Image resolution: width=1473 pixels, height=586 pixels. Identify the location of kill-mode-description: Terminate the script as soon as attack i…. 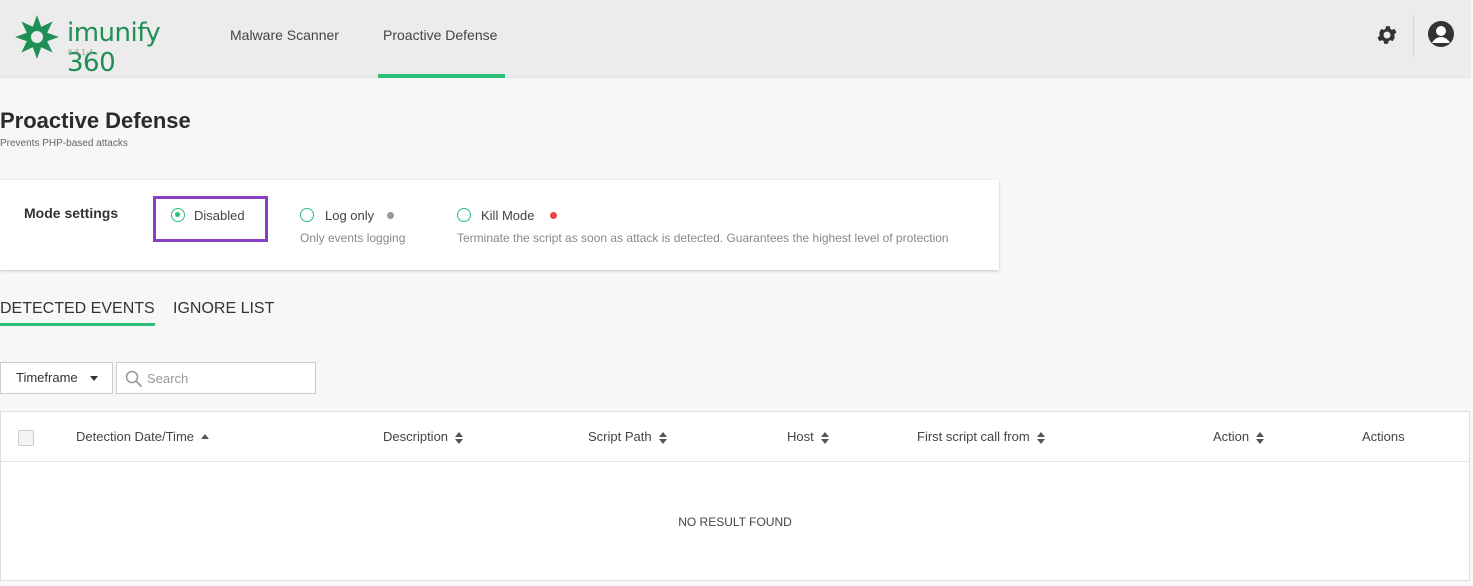
(703, 238).